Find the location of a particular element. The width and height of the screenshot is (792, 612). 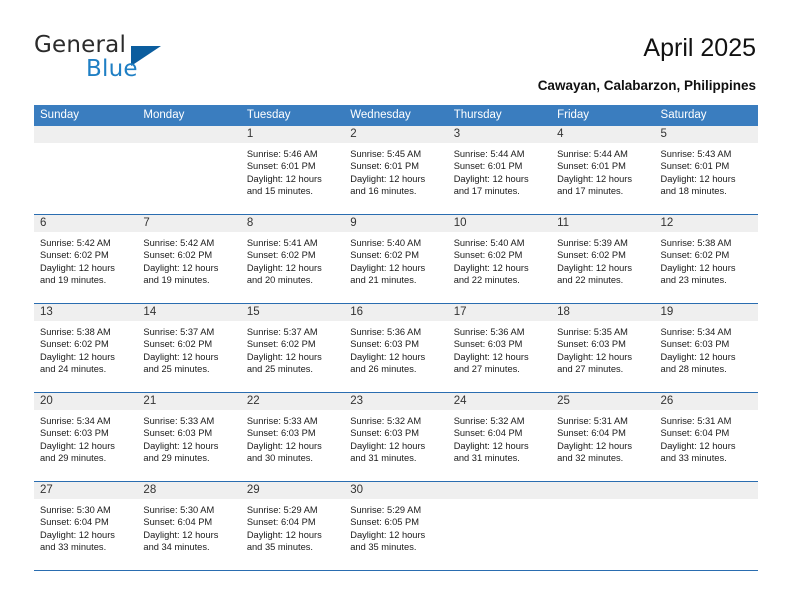

day-number: 17 is located at coordinates (499, 312).